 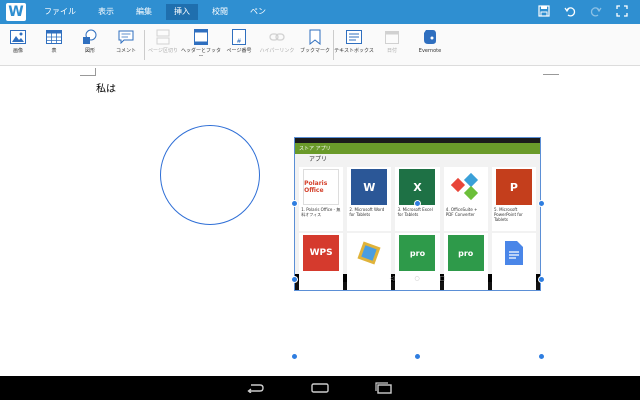 What do you see at coordinates (430, 37) in the screenshot?
I see `evernote-icon` at bounding box center [430, 37].